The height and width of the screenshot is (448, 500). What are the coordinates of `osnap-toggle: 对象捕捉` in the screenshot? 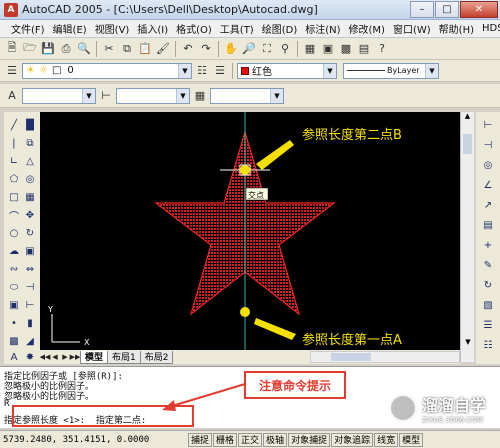 It's located at (309, 439).